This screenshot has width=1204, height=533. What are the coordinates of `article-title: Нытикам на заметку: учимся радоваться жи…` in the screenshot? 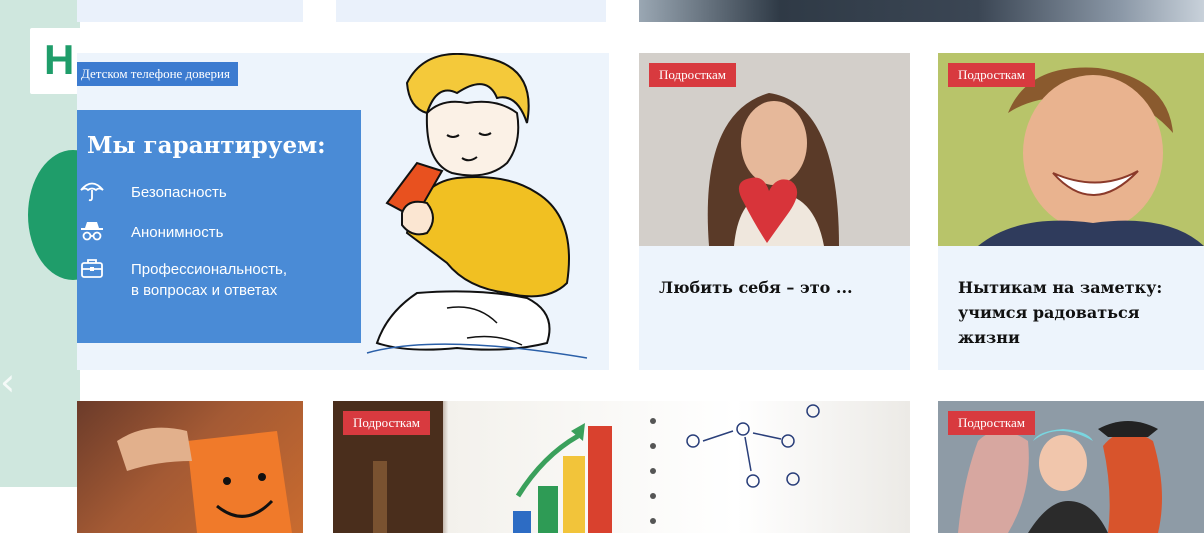 It's located at (1073, 312).